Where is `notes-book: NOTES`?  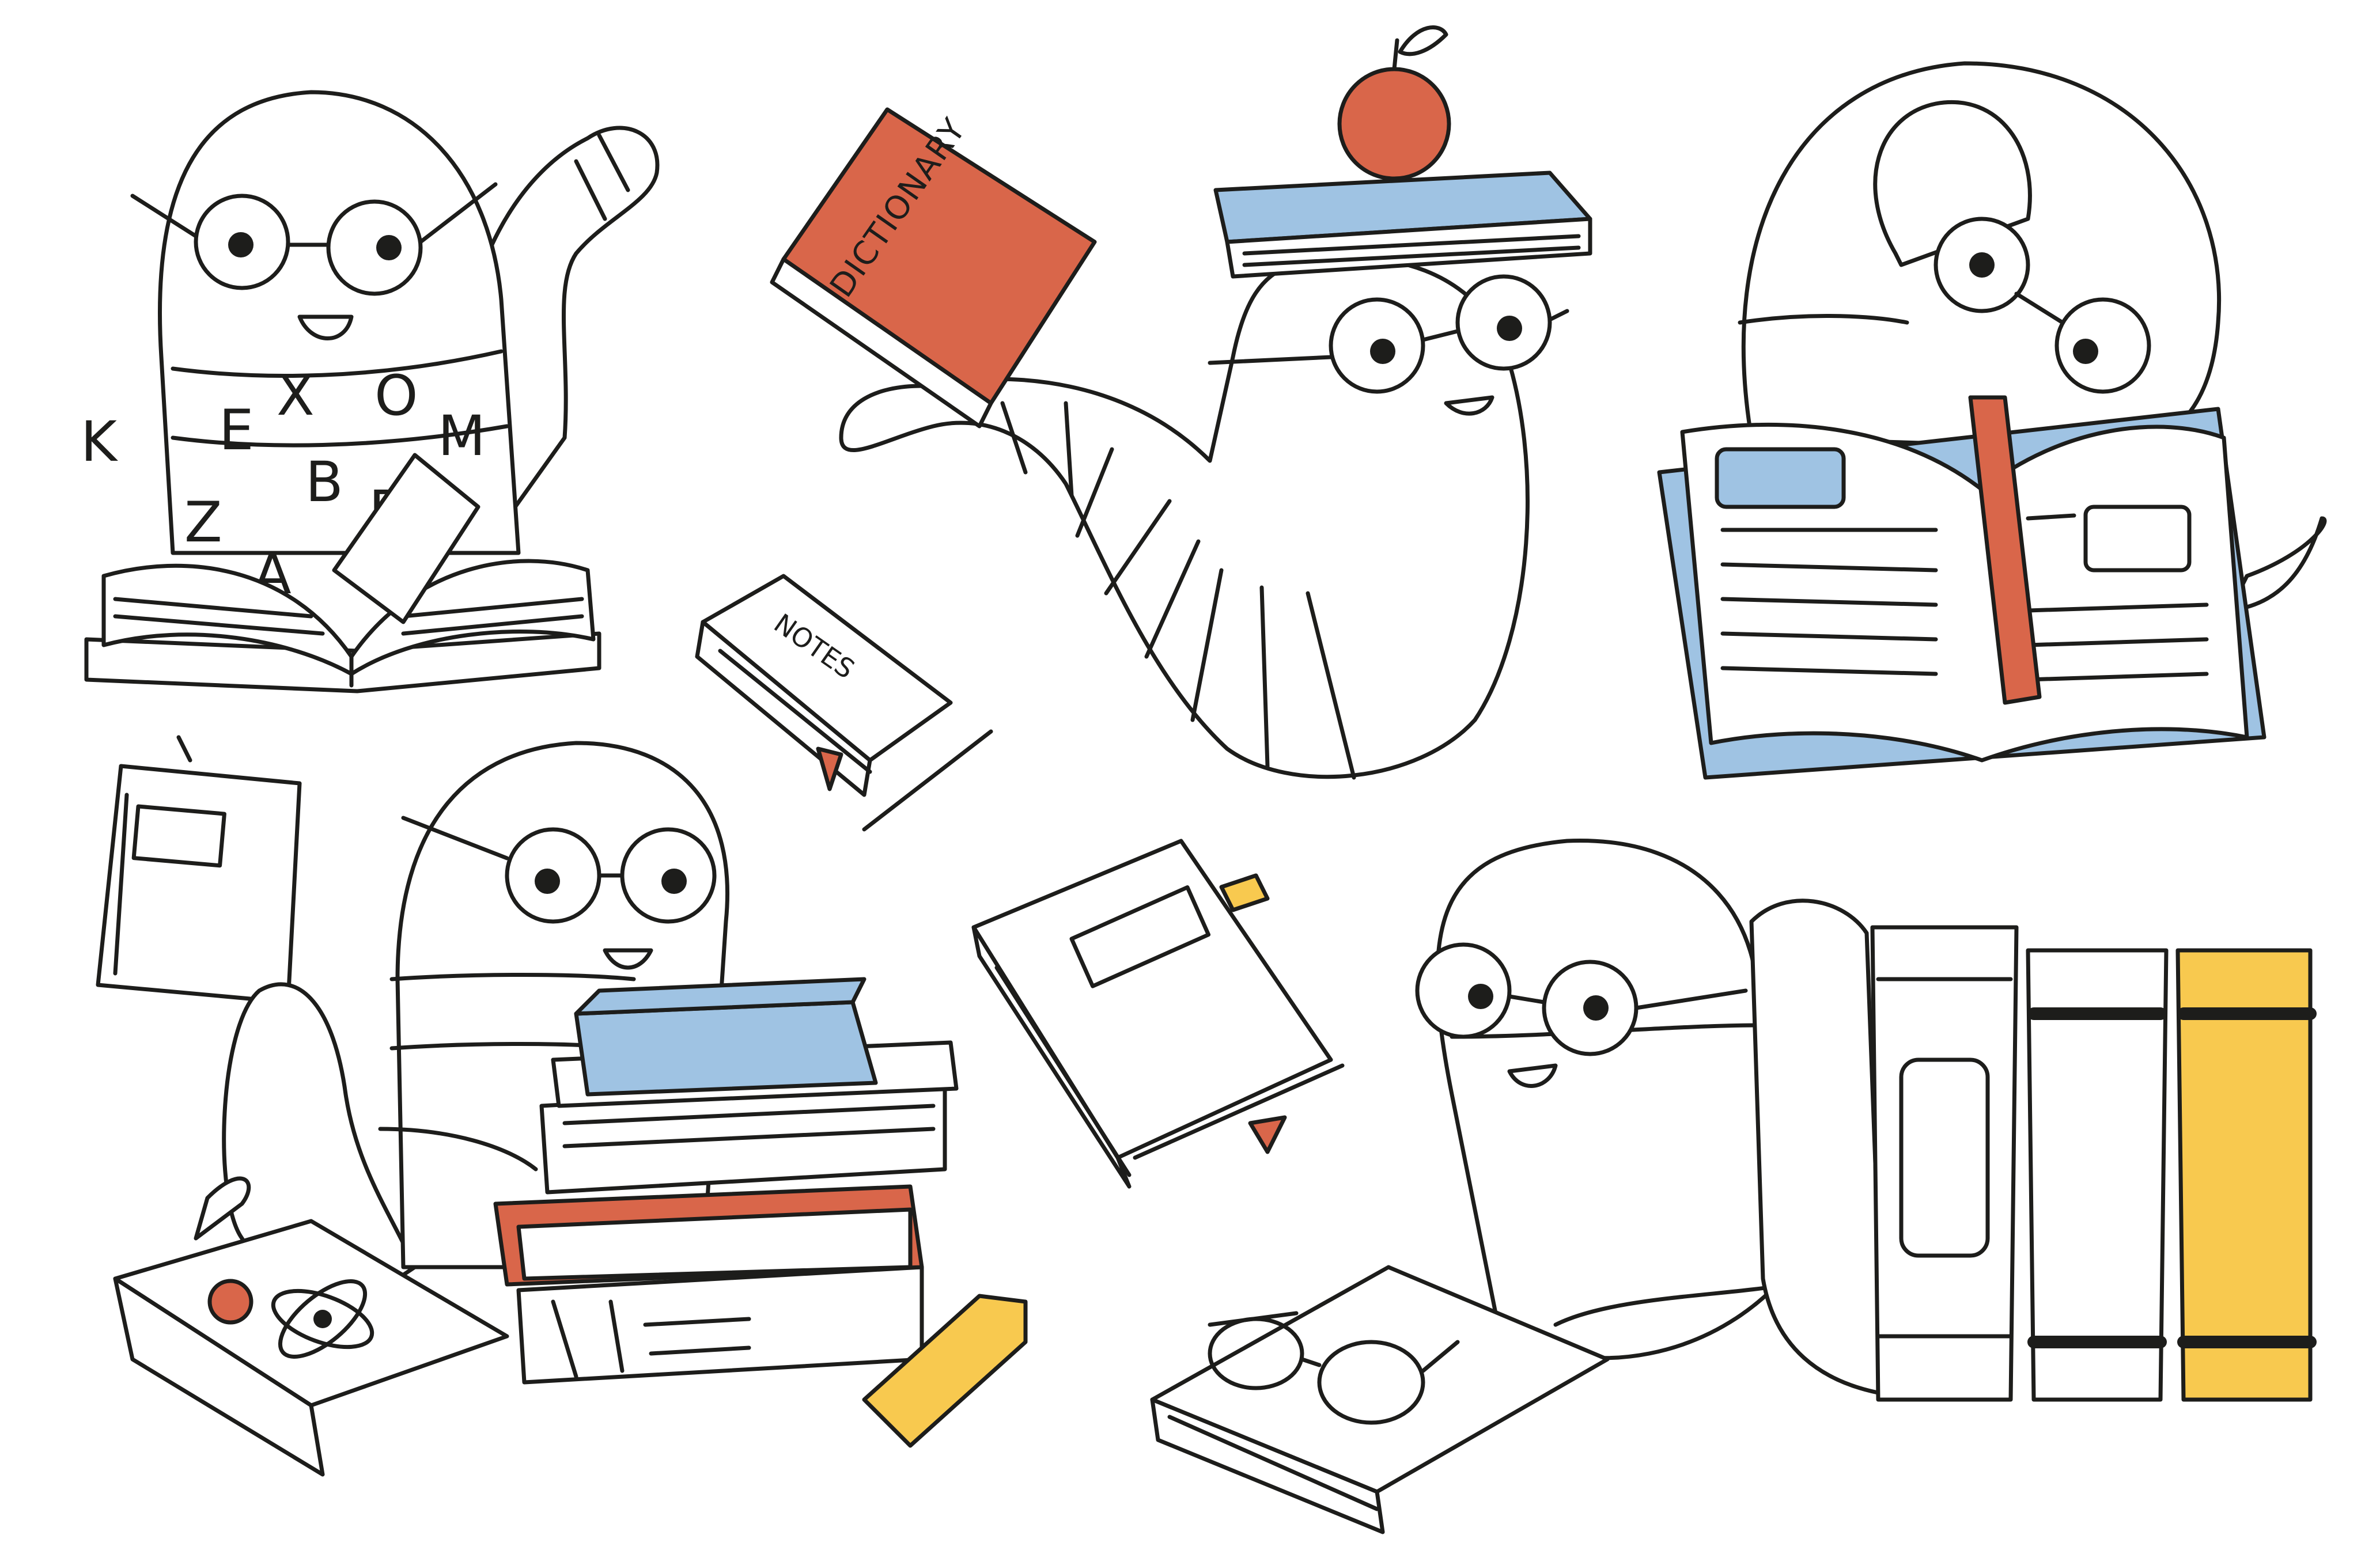
notes-book: NOTES is located at coordinates (844, 703).